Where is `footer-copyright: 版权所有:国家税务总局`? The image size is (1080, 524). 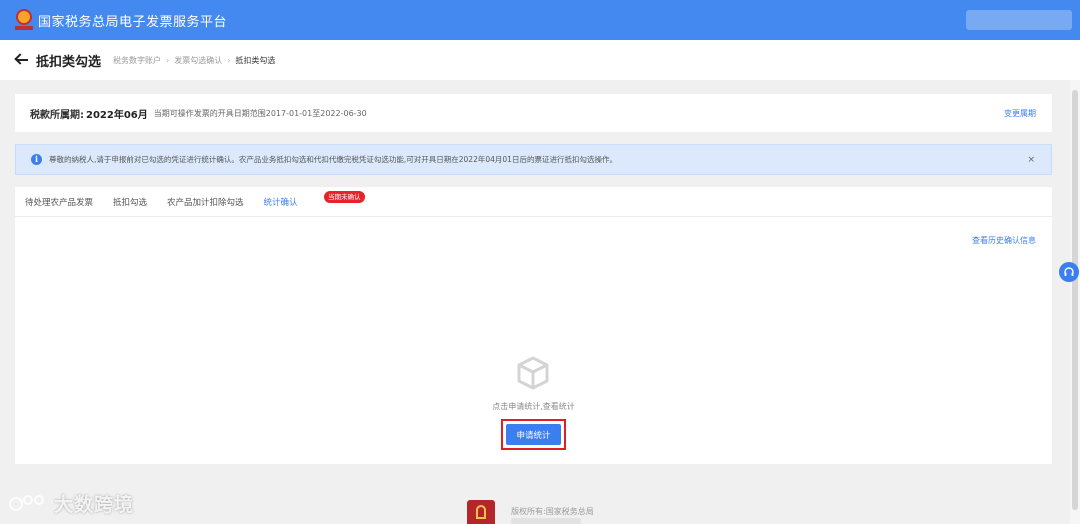
footer-copyright: 版权所有:国家税务总局 is located at coordinates (552, 511).